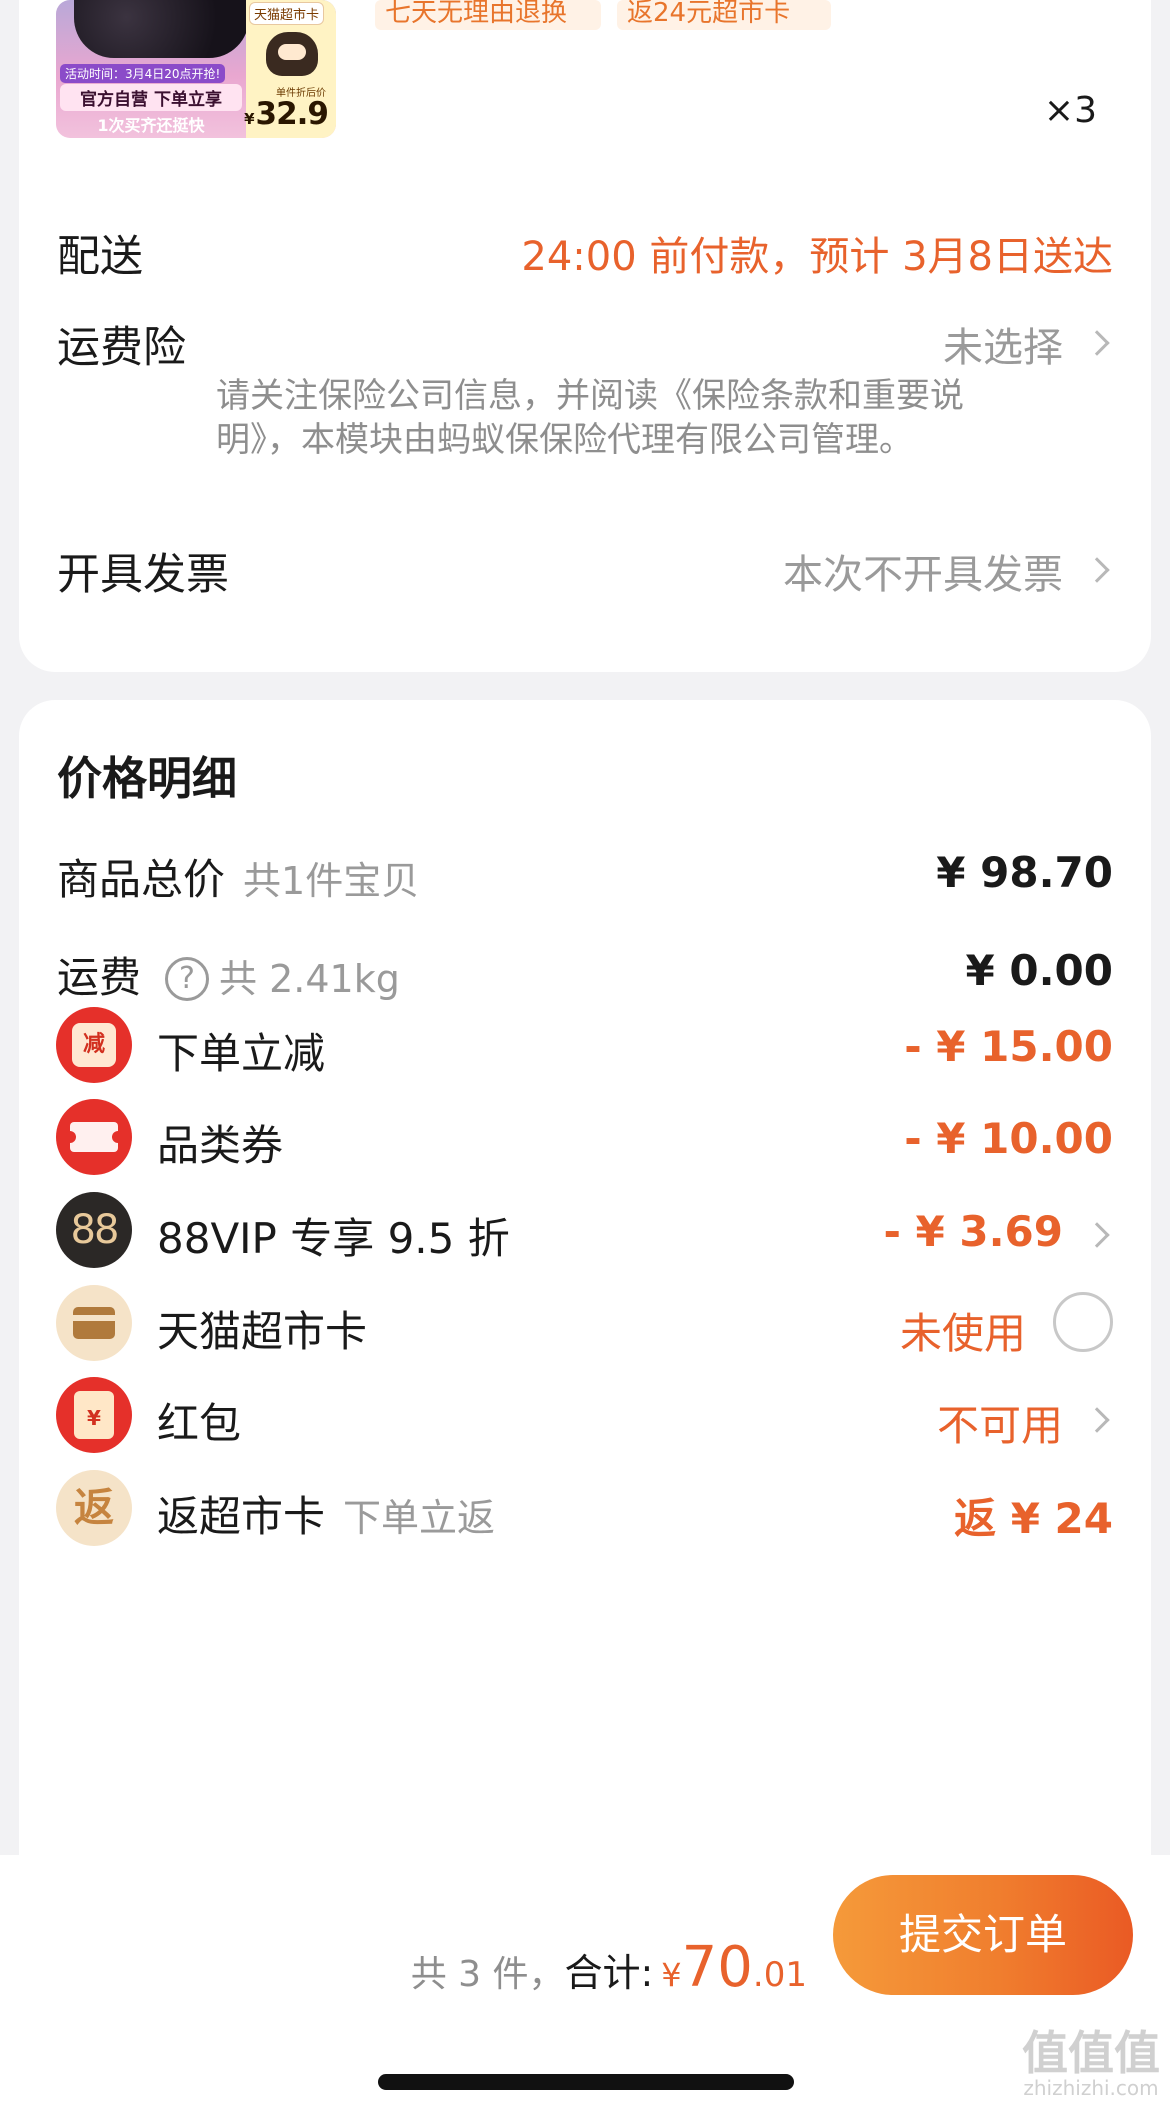 The image size is (1170, 2119). I want to click on item-count: 共 3 件，, so click(487, 1974).